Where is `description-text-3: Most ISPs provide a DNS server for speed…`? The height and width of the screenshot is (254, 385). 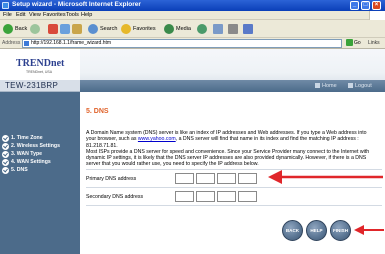
description-text-3: Most ISPs provide a DNS server for speed… is located at coordinates (228, 158).